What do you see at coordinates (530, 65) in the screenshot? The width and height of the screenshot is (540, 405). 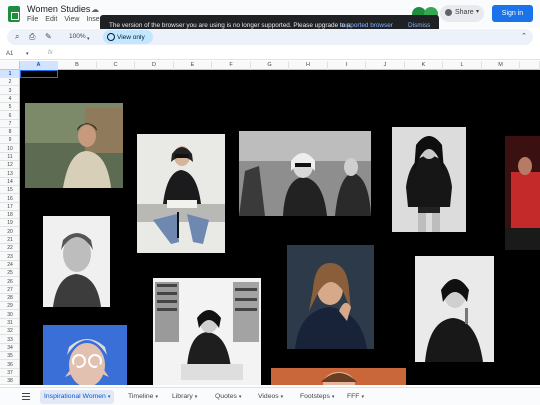 I see `column-header-partial` at bounding box center [530, 65].